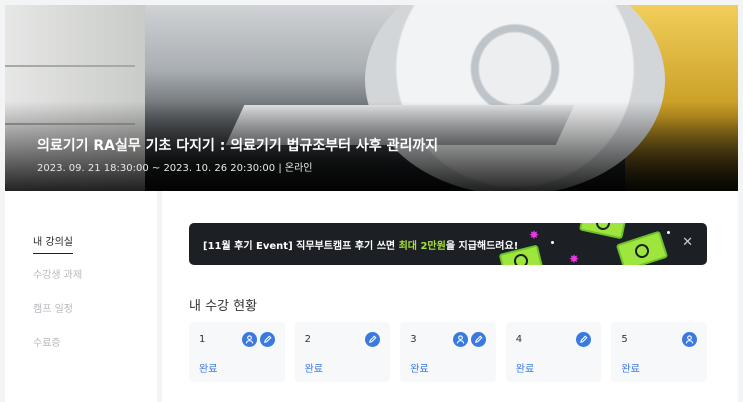 This screenshot has width=743, height=402. Describe the element at coordinates (53, 243) in the screenshot. I see `sidebar-item-my-classroom: 내 강의실` at that location.